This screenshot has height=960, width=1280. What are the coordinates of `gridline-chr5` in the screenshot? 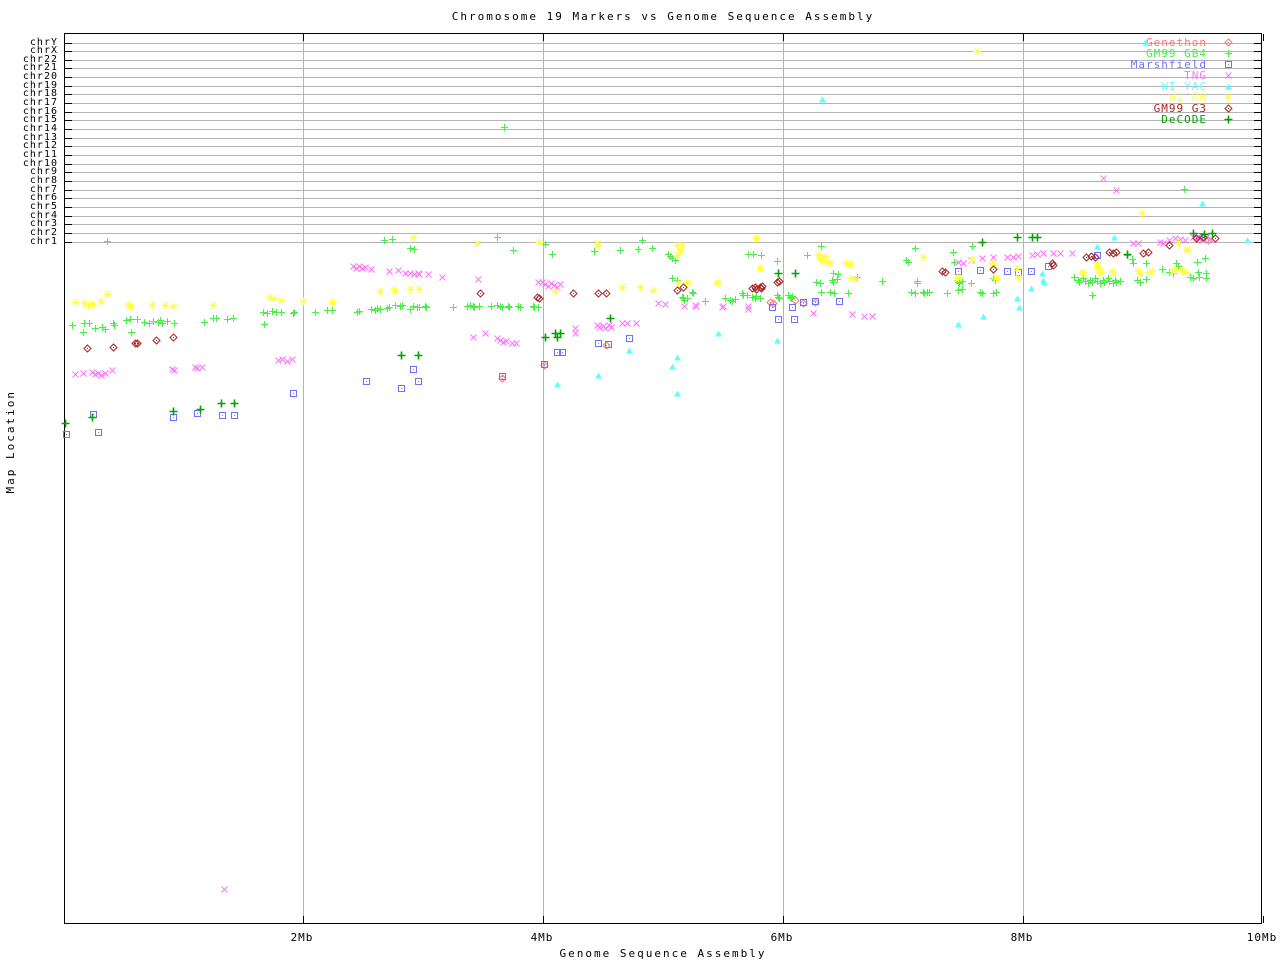 It's located at (663, 207).